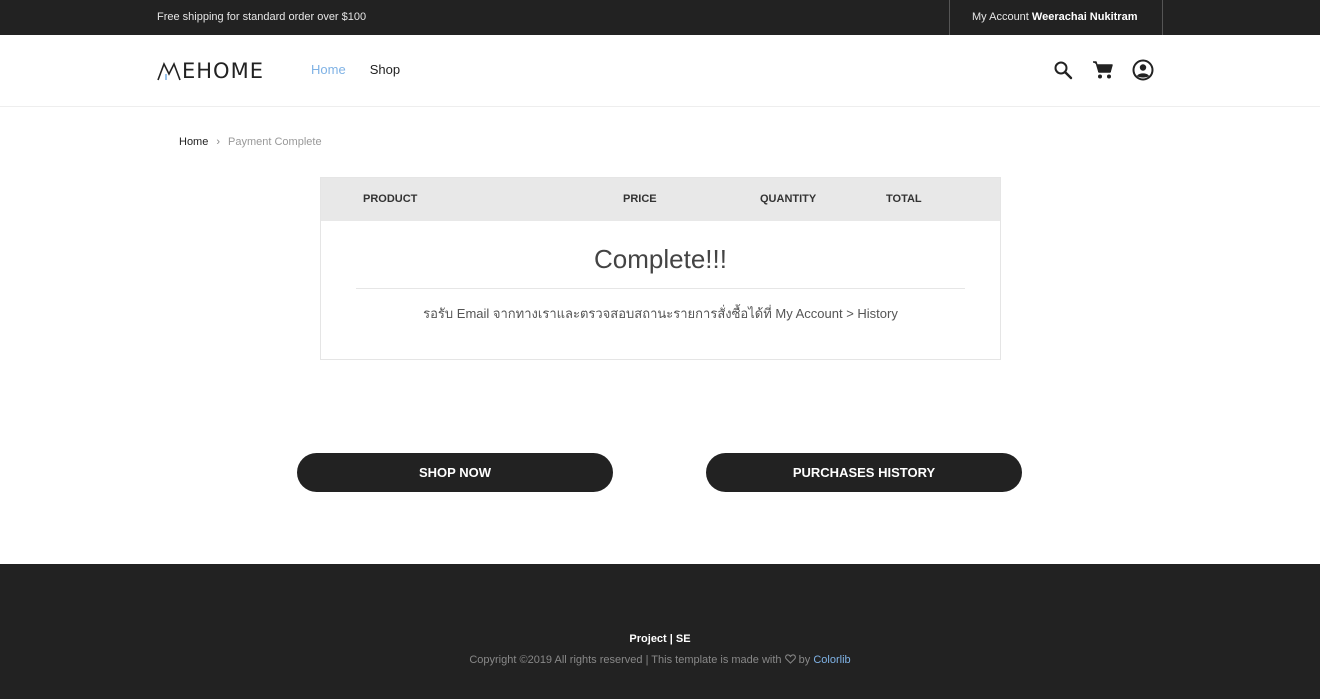  Describe the element at coordinates (660, 259) in the screenshot. I see `complete-heading: Complete!!!` at that location.